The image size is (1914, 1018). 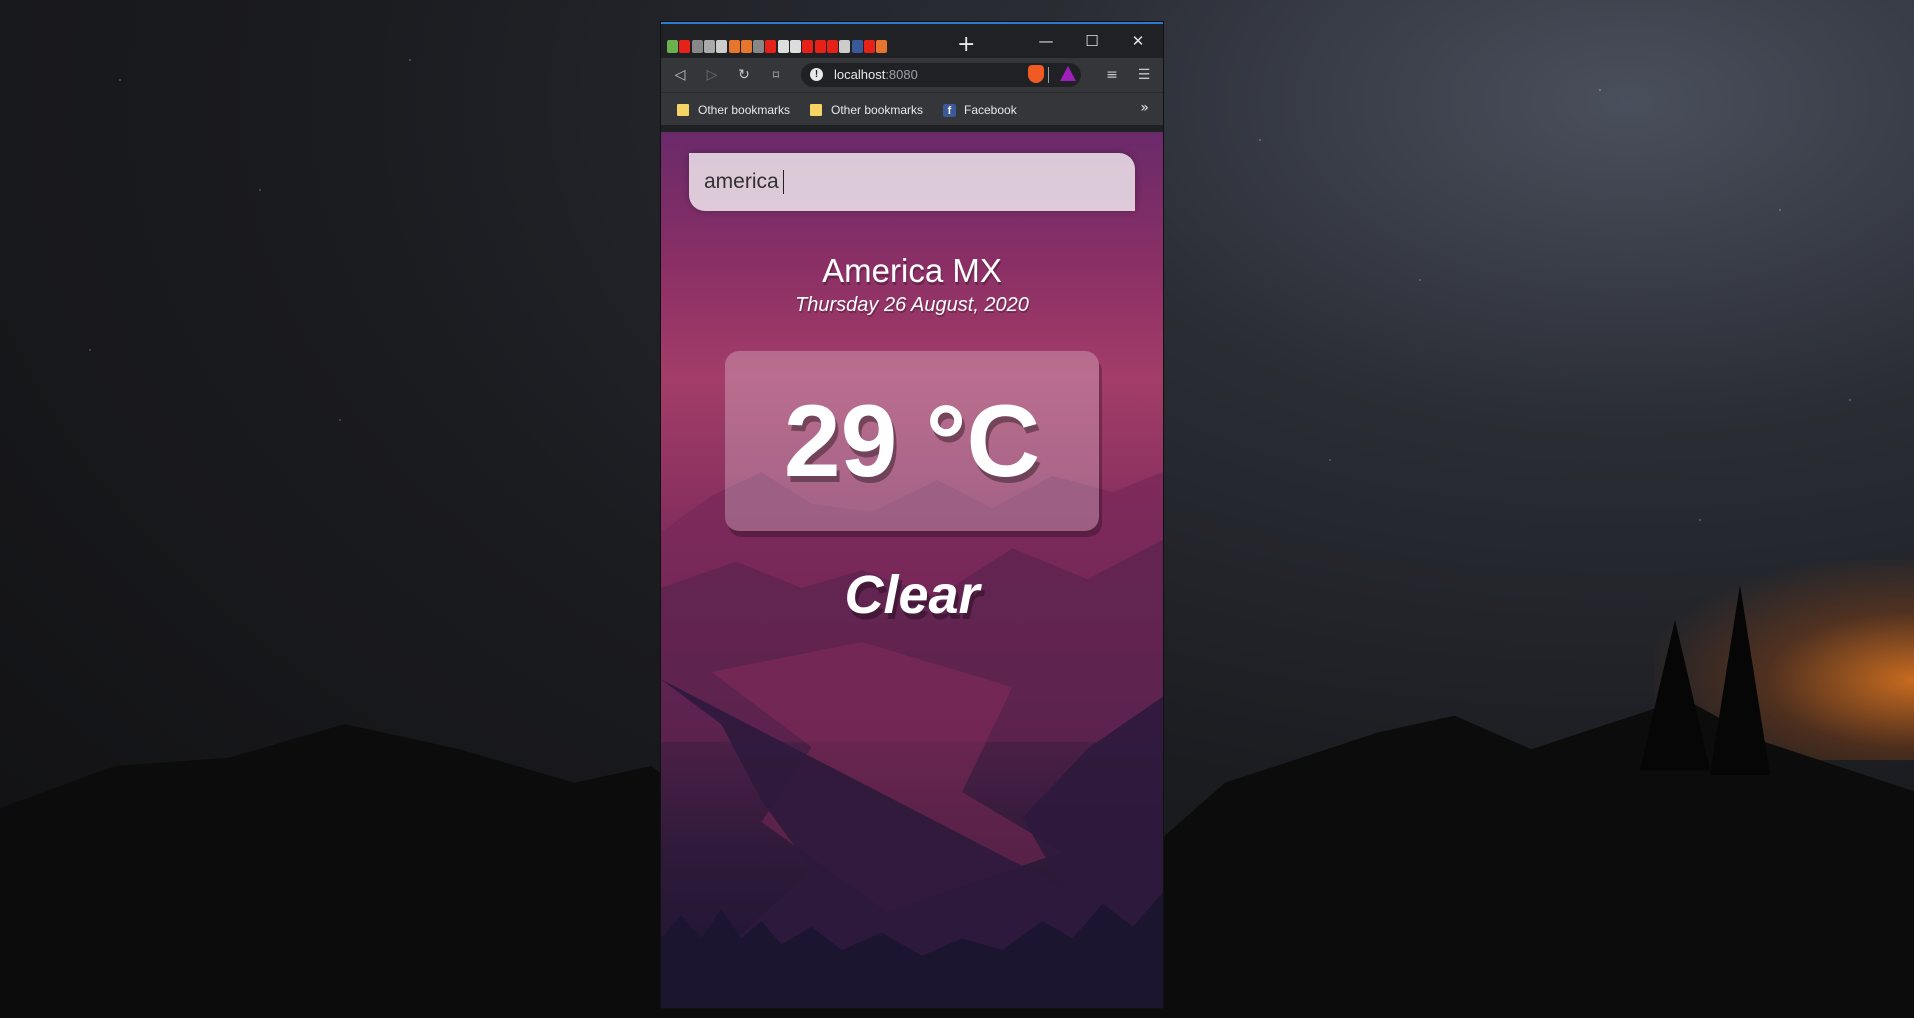 I want to click on bookmark-other-2: Other bookmarks, so click(x=866, y=110).